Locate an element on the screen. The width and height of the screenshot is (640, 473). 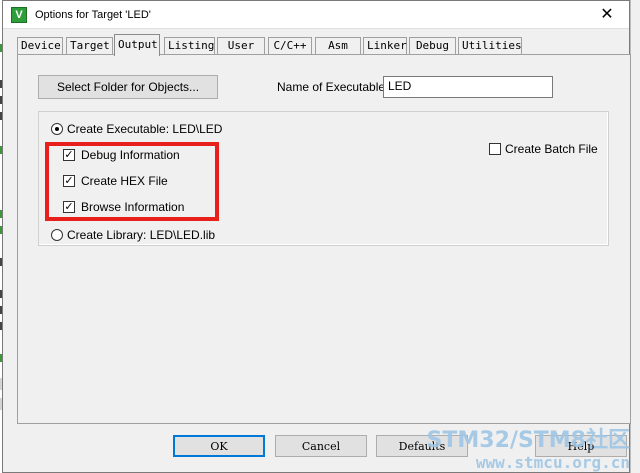
radio-selected-dot is located at coordinates (57, 129).